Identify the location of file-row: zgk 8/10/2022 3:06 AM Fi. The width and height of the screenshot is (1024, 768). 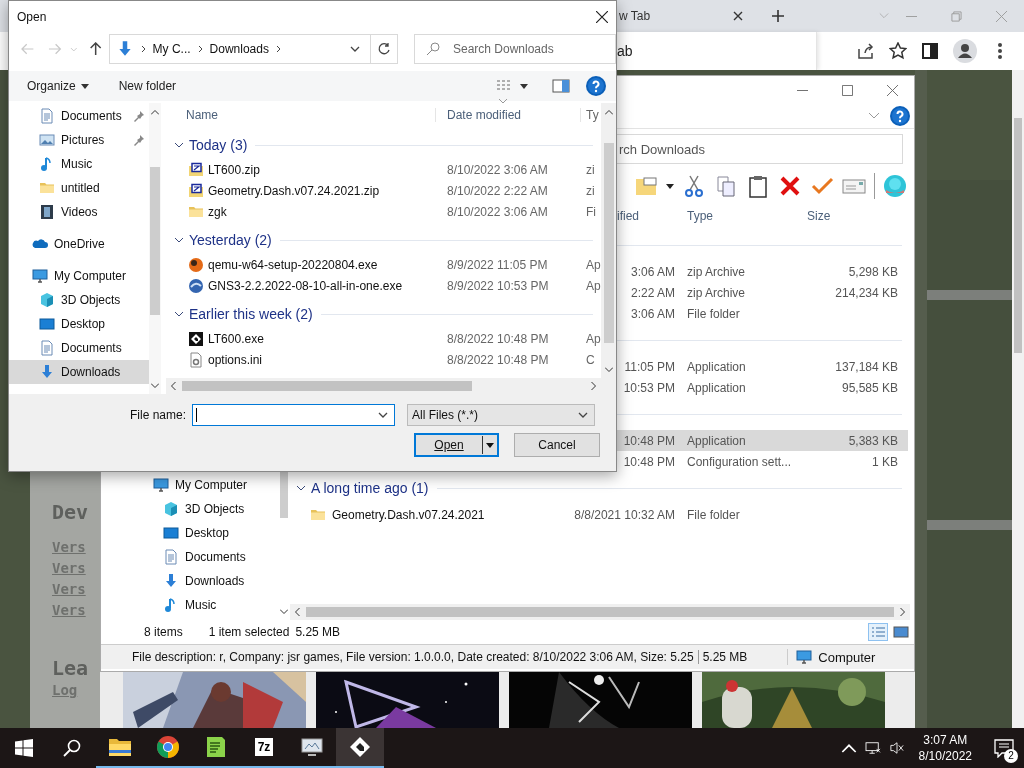
(383, 211).